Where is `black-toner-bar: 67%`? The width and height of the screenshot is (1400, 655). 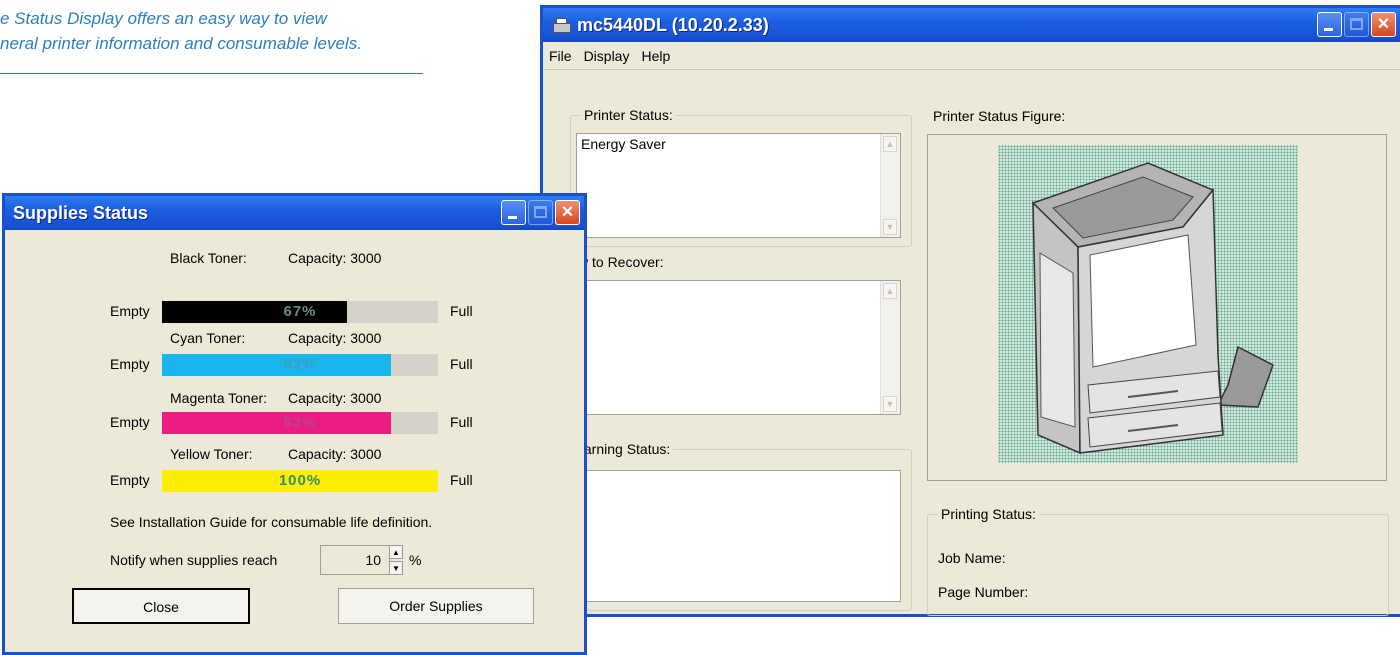 black-toner-bar: 67% is located at coordinates (300, 312).